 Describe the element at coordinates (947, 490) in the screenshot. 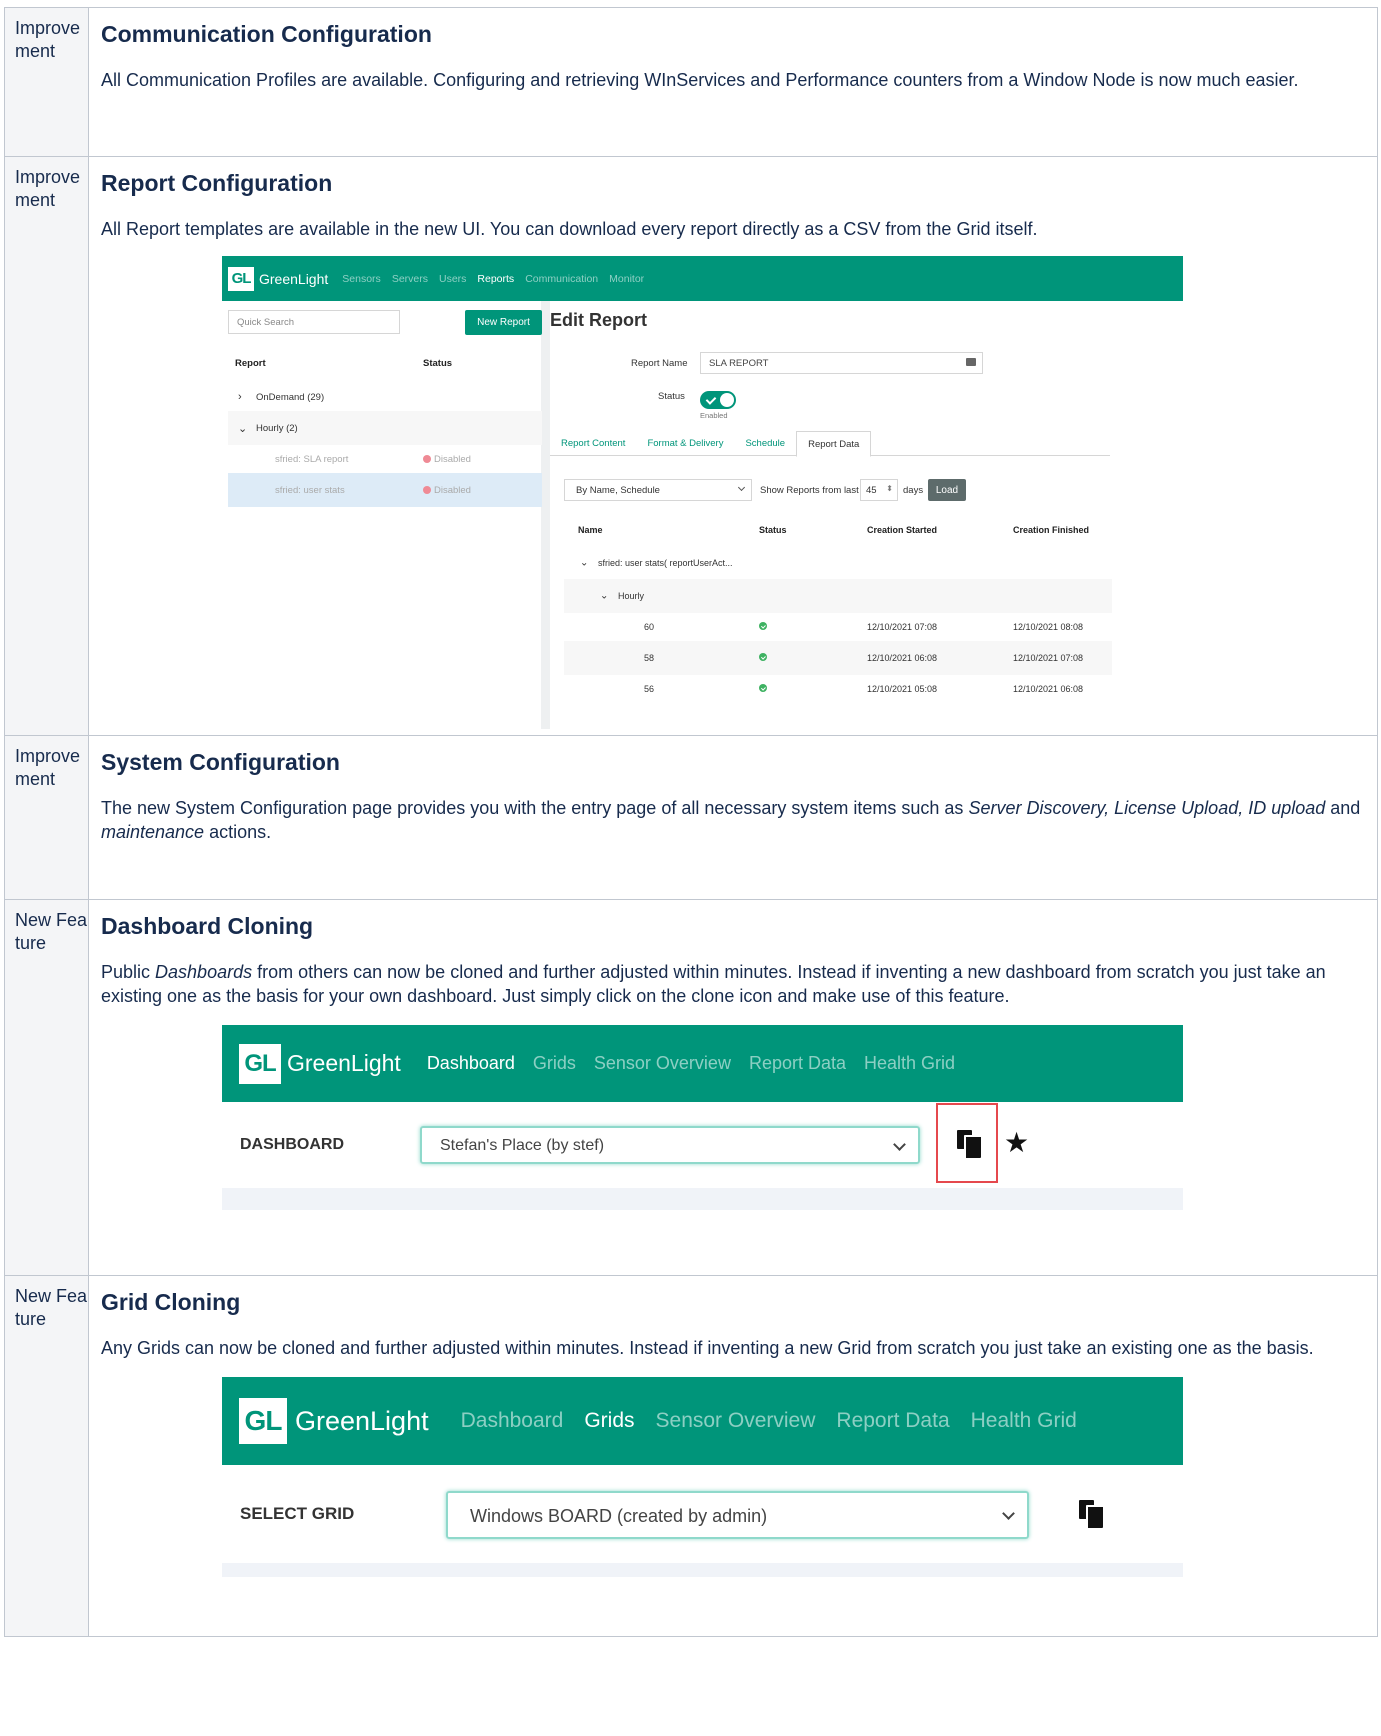

I see `load-button: Load` at that location.